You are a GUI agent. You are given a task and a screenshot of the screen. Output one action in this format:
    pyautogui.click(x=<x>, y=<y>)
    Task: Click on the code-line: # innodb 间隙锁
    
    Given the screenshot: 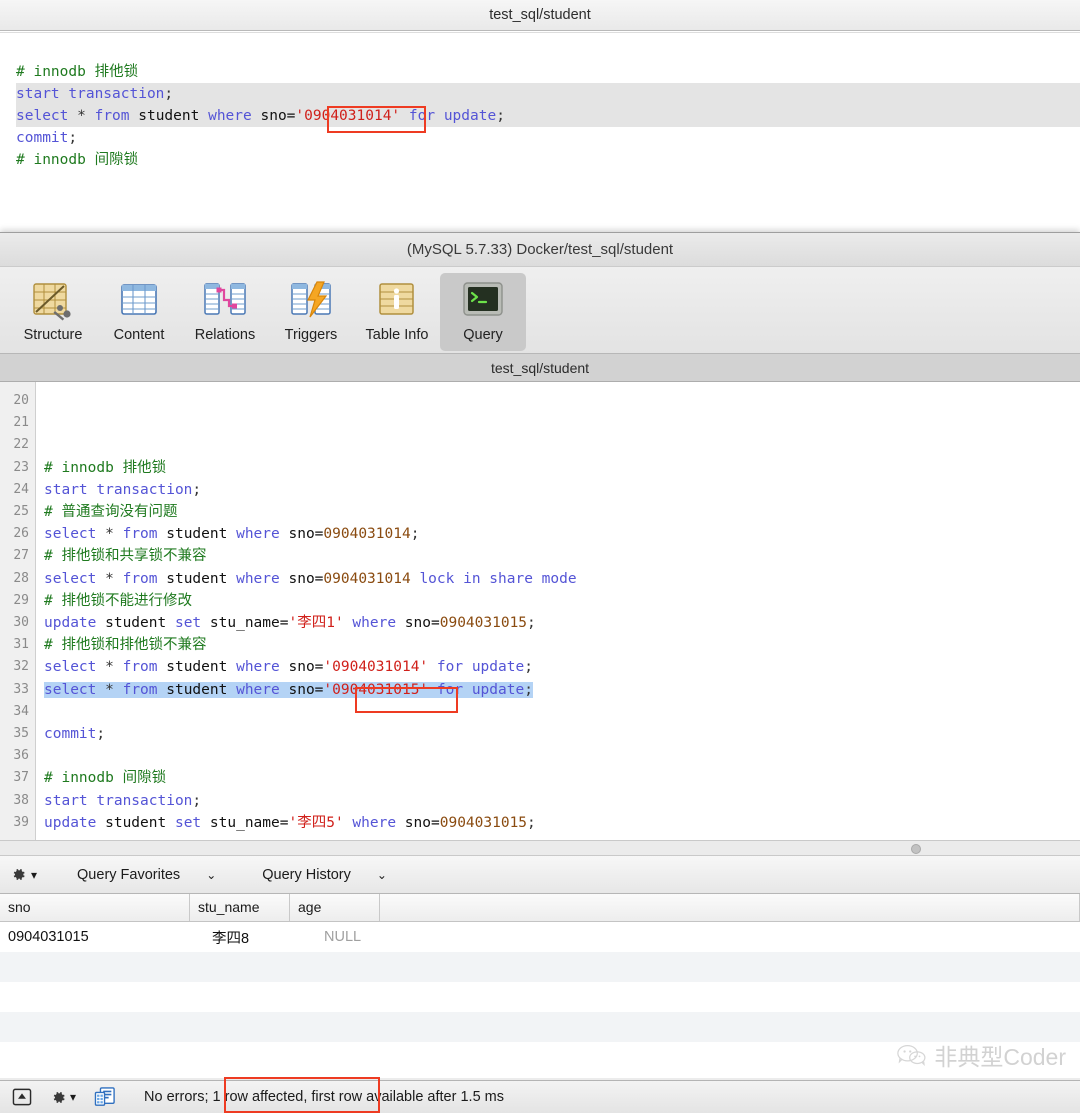 What is the action you would take?
    pyautogui.click(x=562, y=778)
    